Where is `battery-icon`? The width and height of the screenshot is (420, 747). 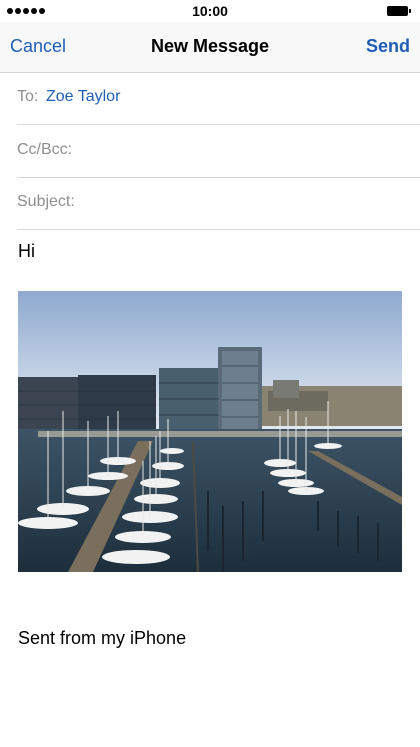
battery-icon is located at coordinates (399, 11).